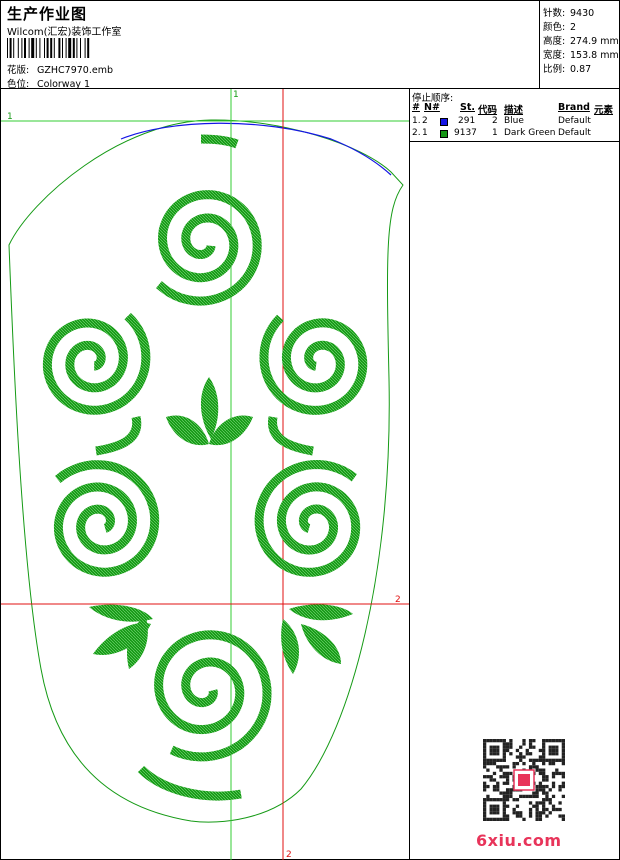  What do you see at coordinates (47, 14) in the screenshot?
I see `sheet-title: 生产作业图` at bounding box center [47, 14].